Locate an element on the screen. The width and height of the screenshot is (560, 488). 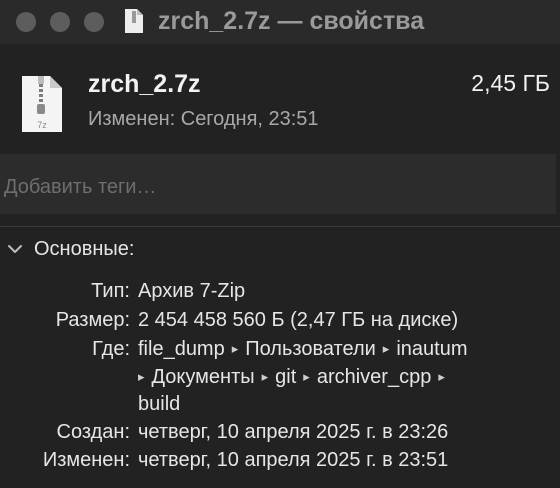
close-button is located at coordinates (26, 22).